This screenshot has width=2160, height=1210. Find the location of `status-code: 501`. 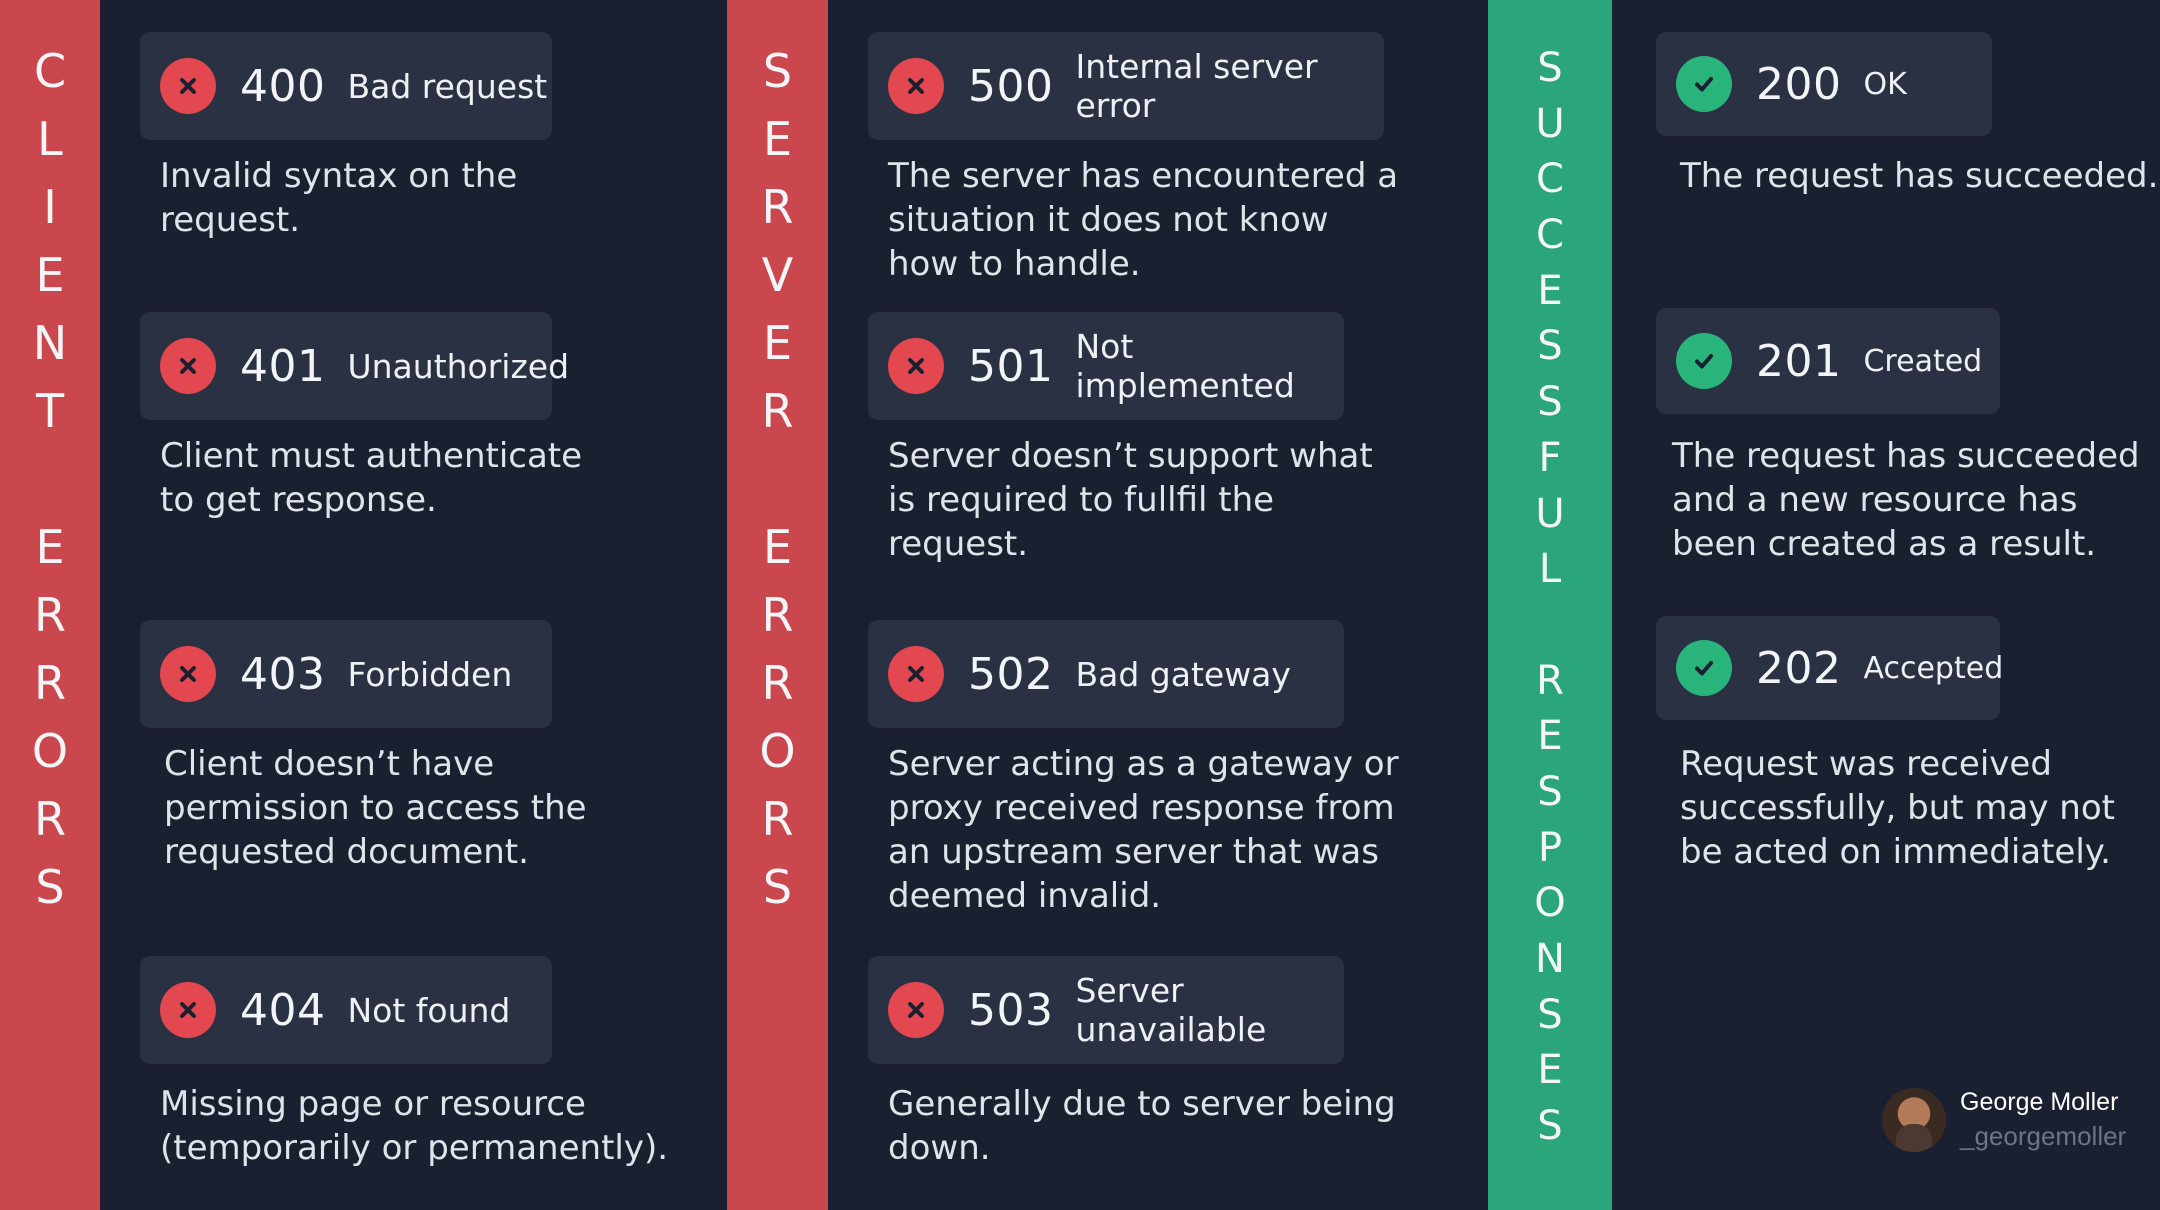

status-code: 501 is located at coordinates (1011, 366).